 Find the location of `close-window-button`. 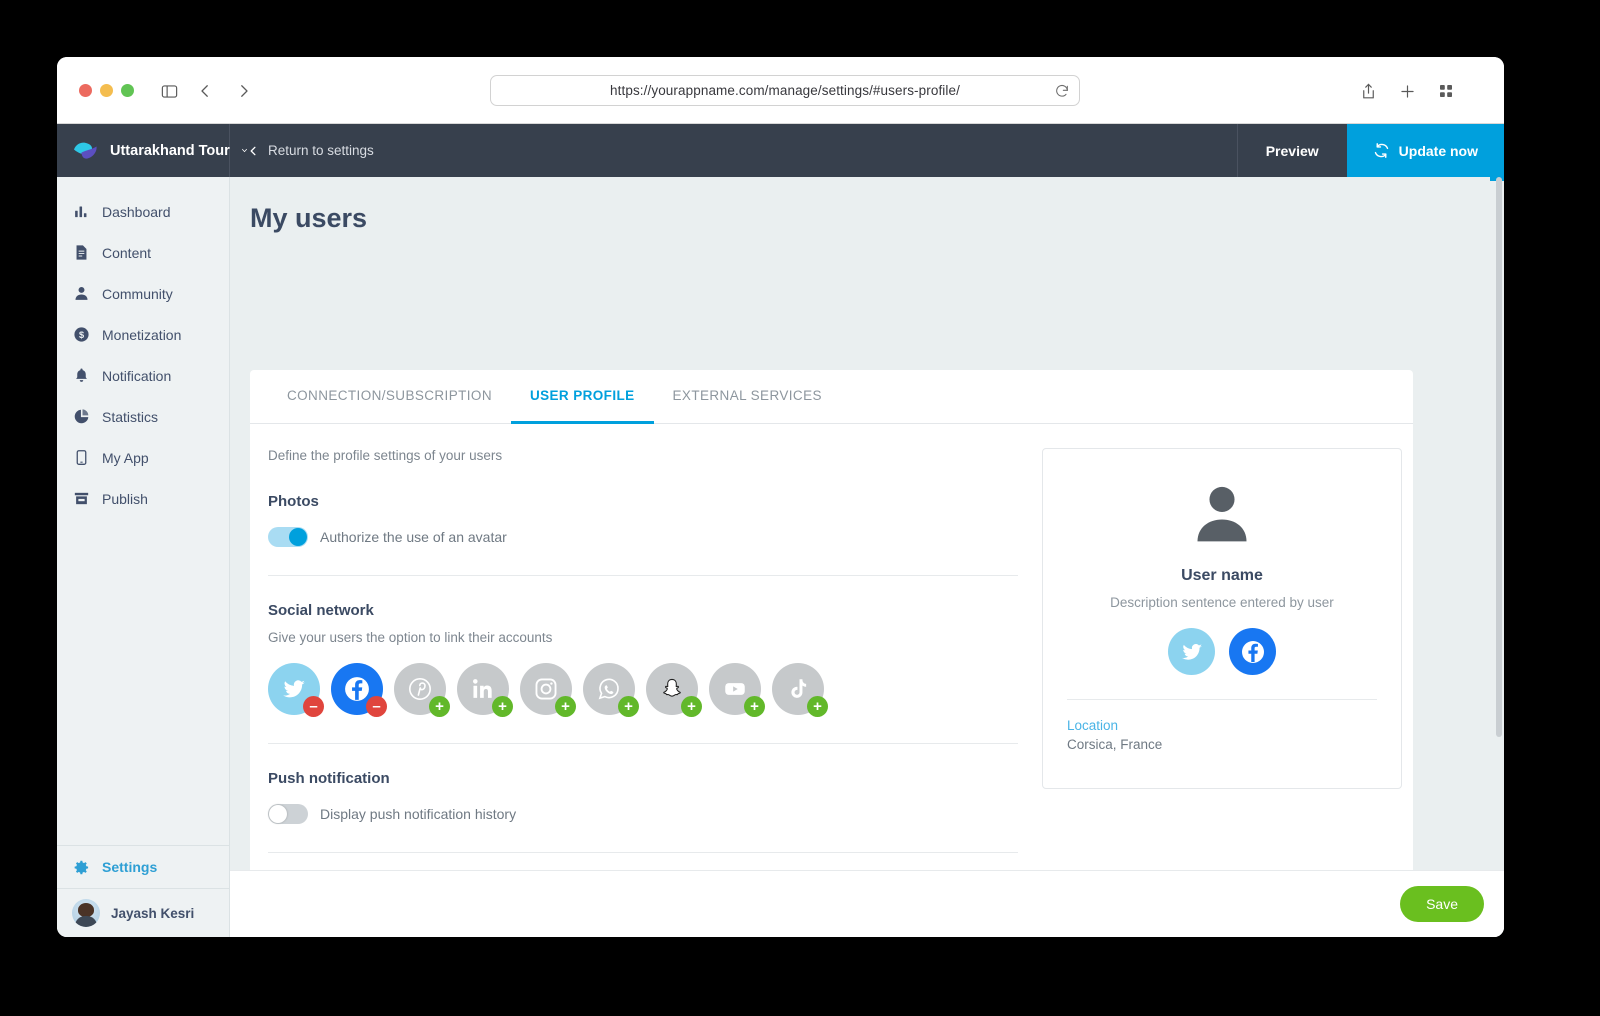

close-window-button is located at coordinates (85, 90).